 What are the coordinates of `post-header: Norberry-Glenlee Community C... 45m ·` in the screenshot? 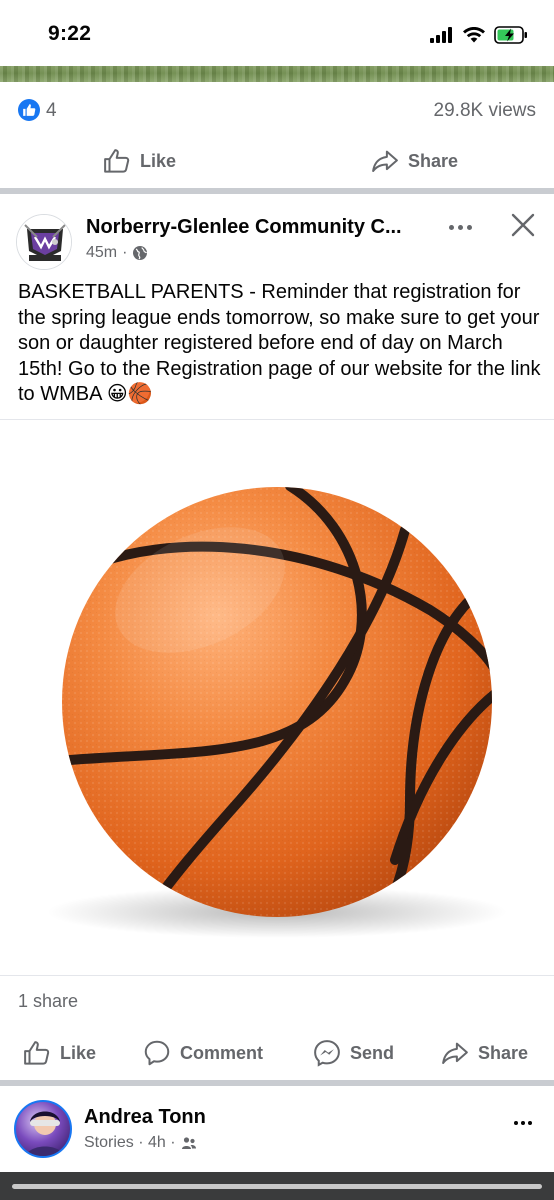 It's located at (277, 236).